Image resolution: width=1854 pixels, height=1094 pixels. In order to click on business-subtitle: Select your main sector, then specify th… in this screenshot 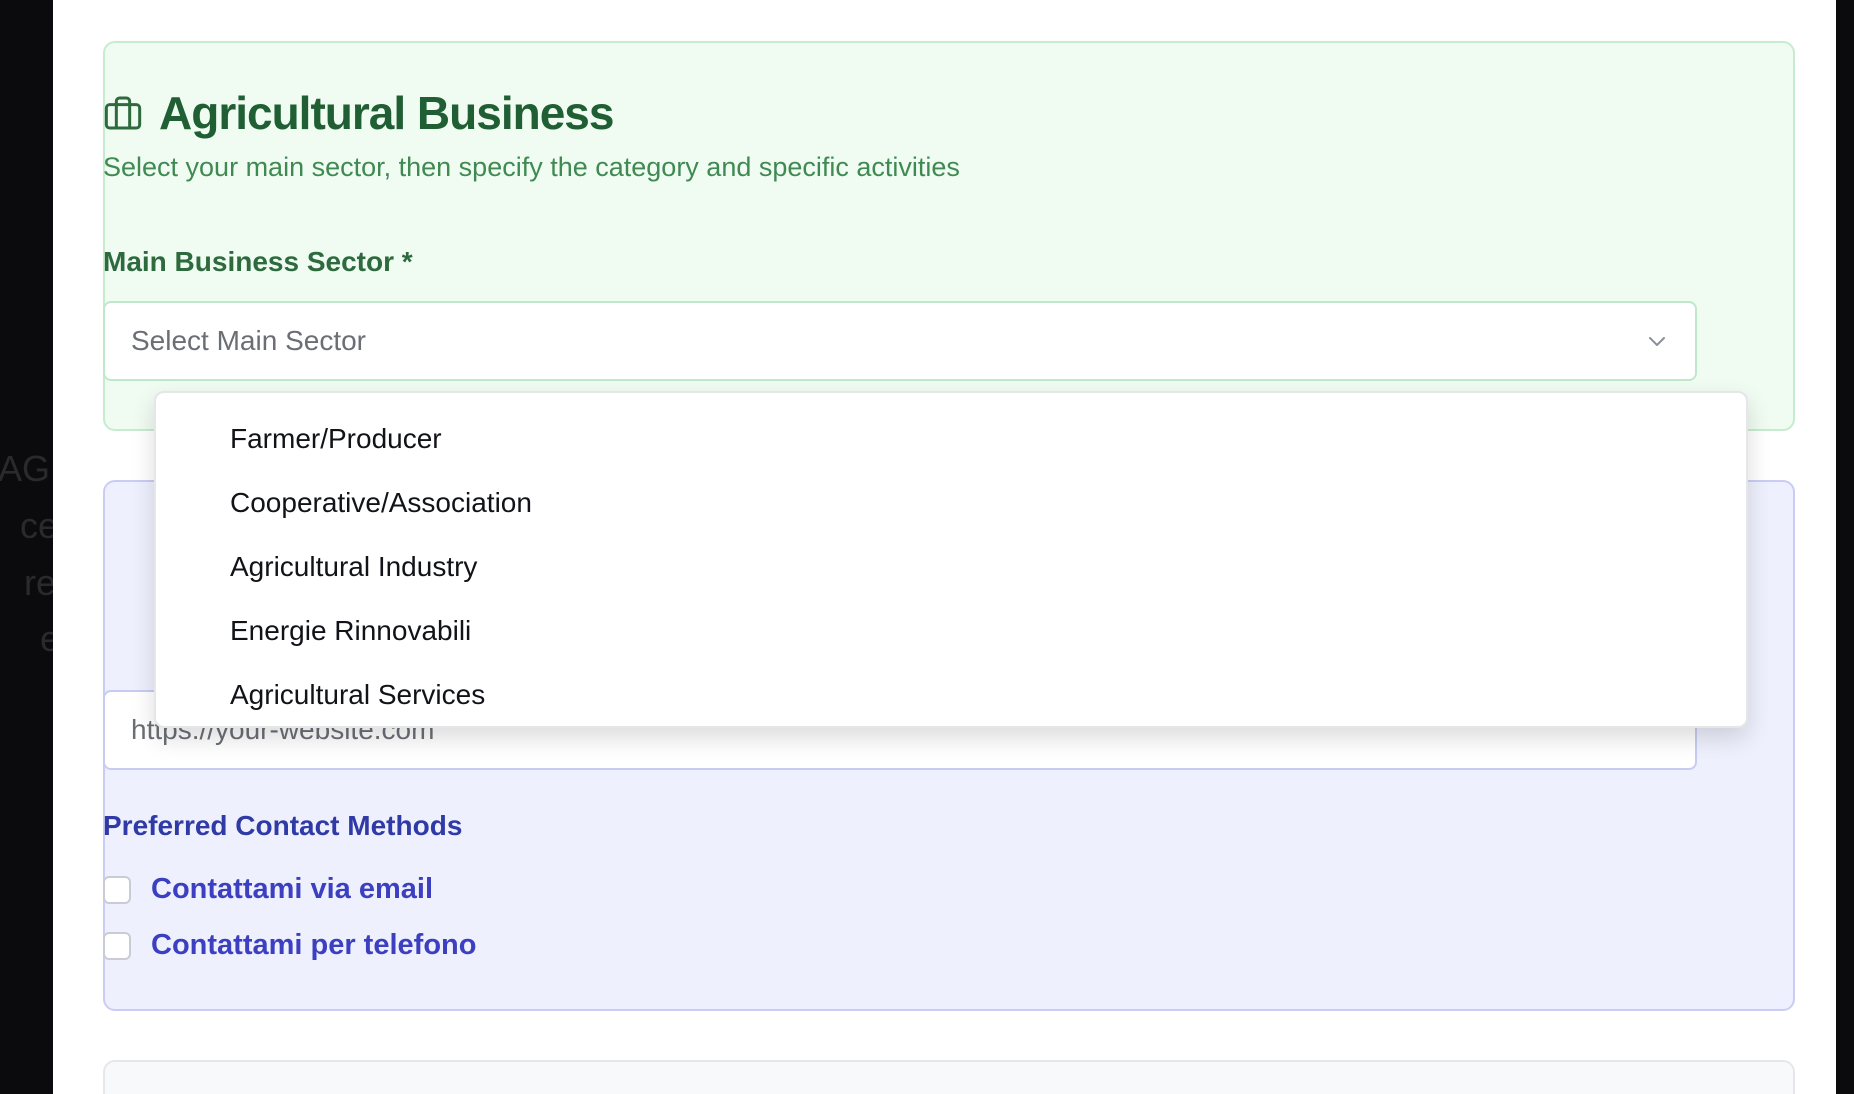, I will do `click(531, 167)`.